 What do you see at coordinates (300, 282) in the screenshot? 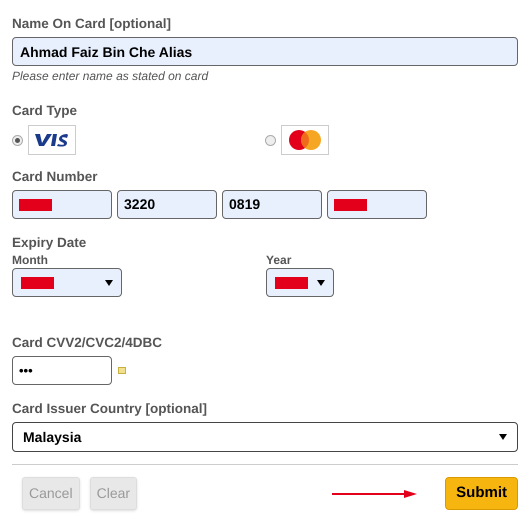
I see `year-dropdown` at bounding box center [300, 282].